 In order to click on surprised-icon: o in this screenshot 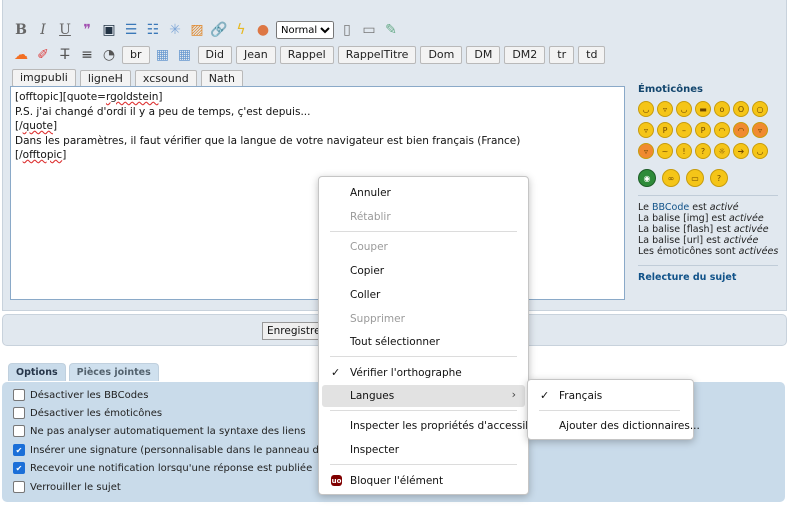, I will do `click(722, 109)`.